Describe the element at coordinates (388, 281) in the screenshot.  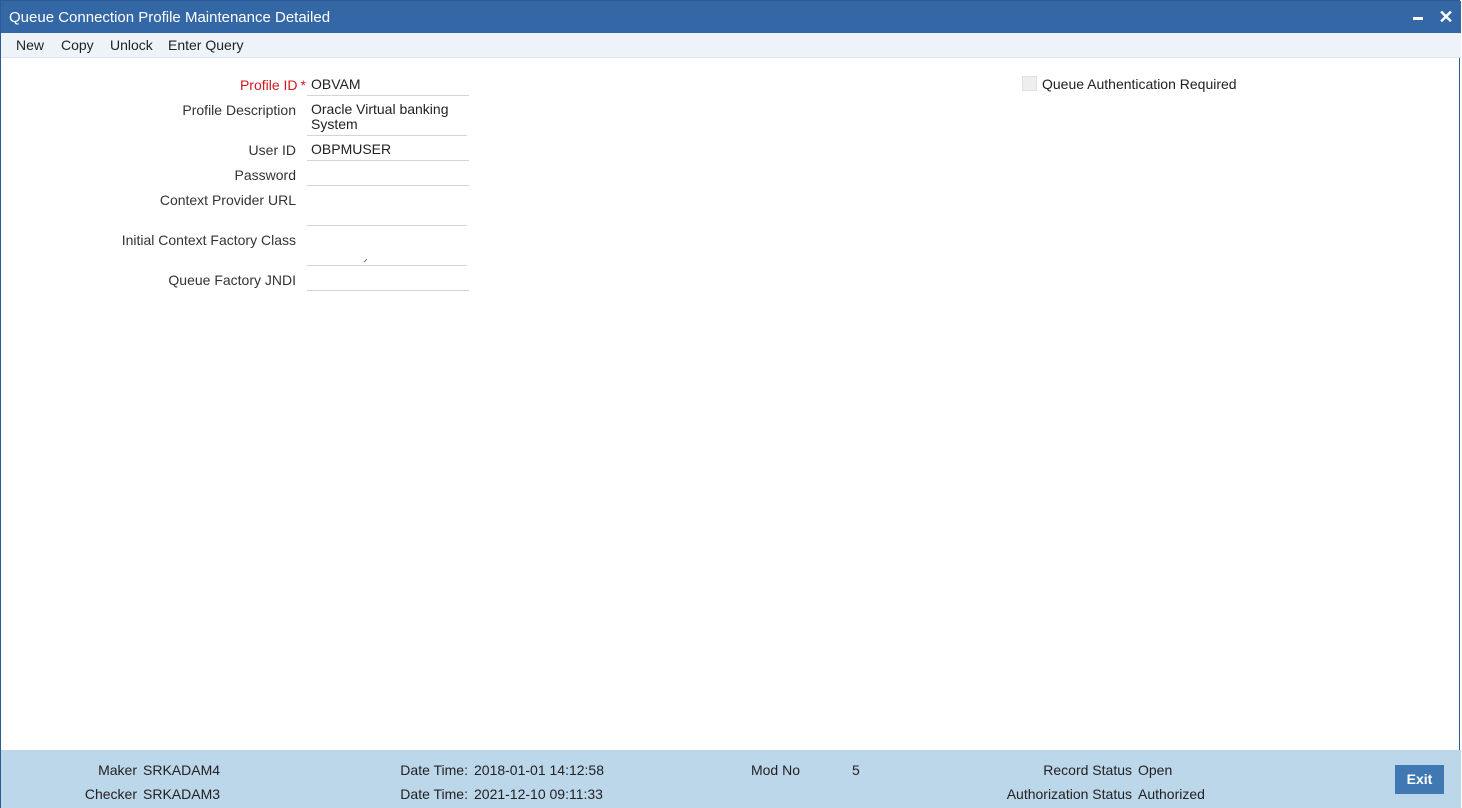
I see `queue-factory-jndi-input` at that location.